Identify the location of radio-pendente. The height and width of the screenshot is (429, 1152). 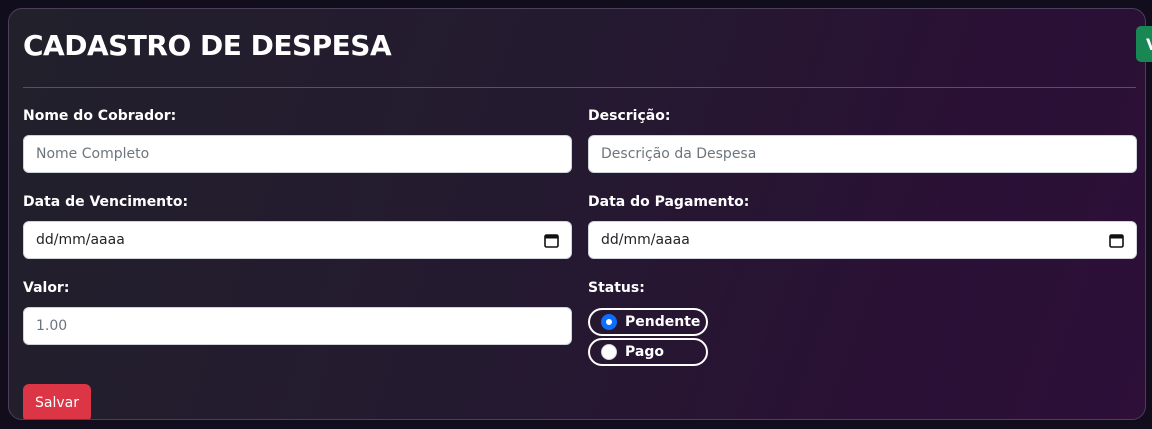
(609, 322).